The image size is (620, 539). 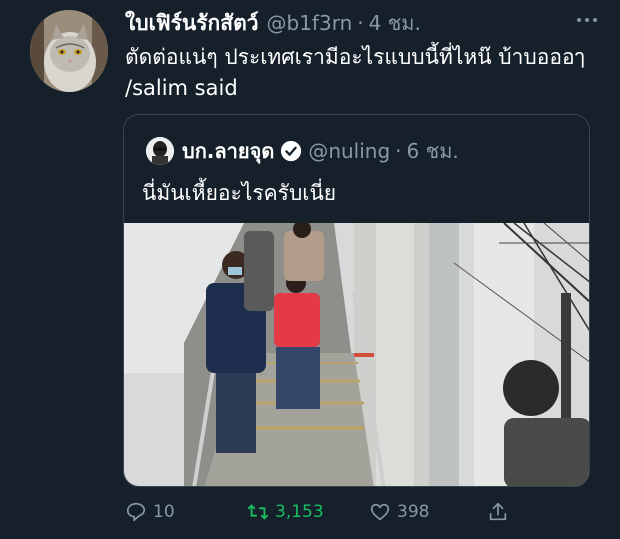 I want to click on quoted-time: 6 ชม., so click(x=433, y=151).